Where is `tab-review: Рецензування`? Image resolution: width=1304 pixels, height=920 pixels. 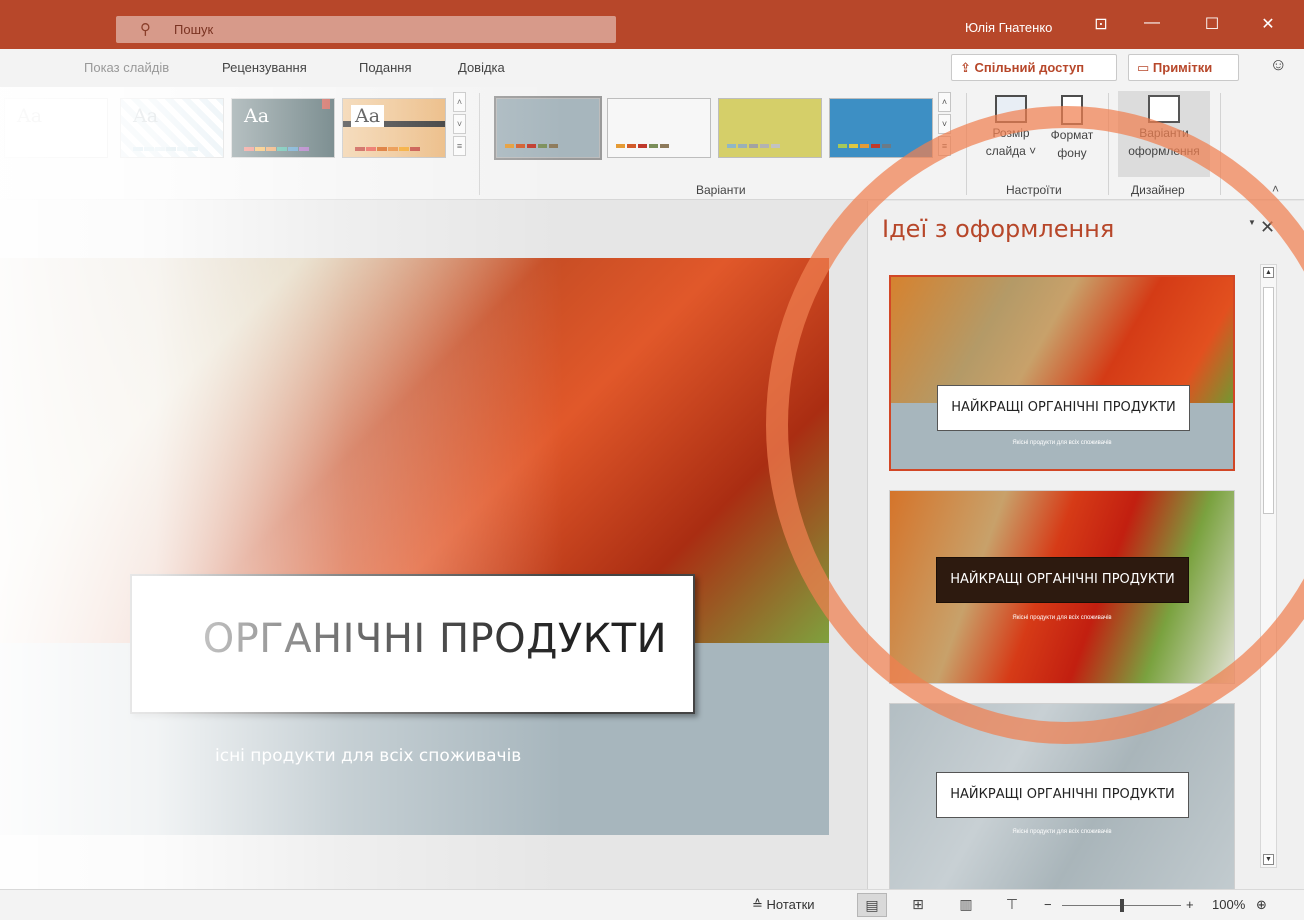
tab-review: Рецензування is located at coordinates (264, 67).